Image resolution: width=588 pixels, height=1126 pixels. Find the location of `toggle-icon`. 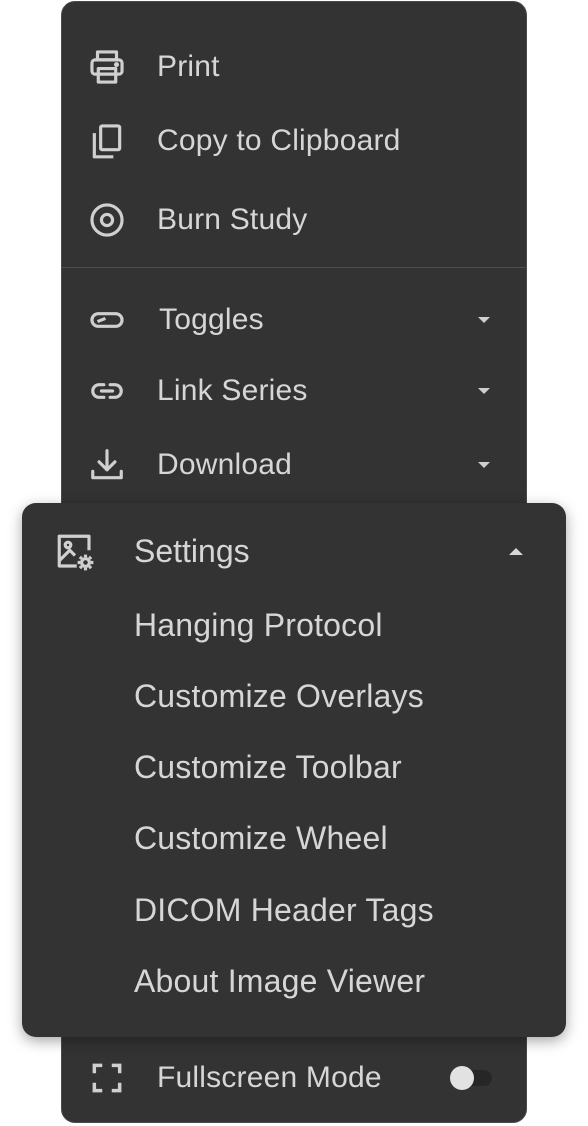

toggle-icon is located at coordinates (107, 320).